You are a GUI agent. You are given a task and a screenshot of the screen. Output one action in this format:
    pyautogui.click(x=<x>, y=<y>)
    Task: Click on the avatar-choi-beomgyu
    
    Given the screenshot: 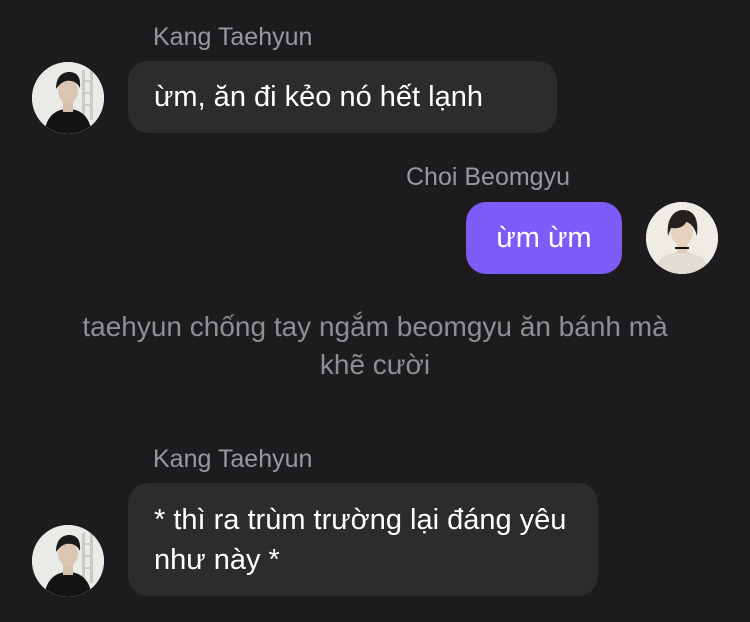 What is the action you would take?
    pyautogui.click(x=682, y=238)
    